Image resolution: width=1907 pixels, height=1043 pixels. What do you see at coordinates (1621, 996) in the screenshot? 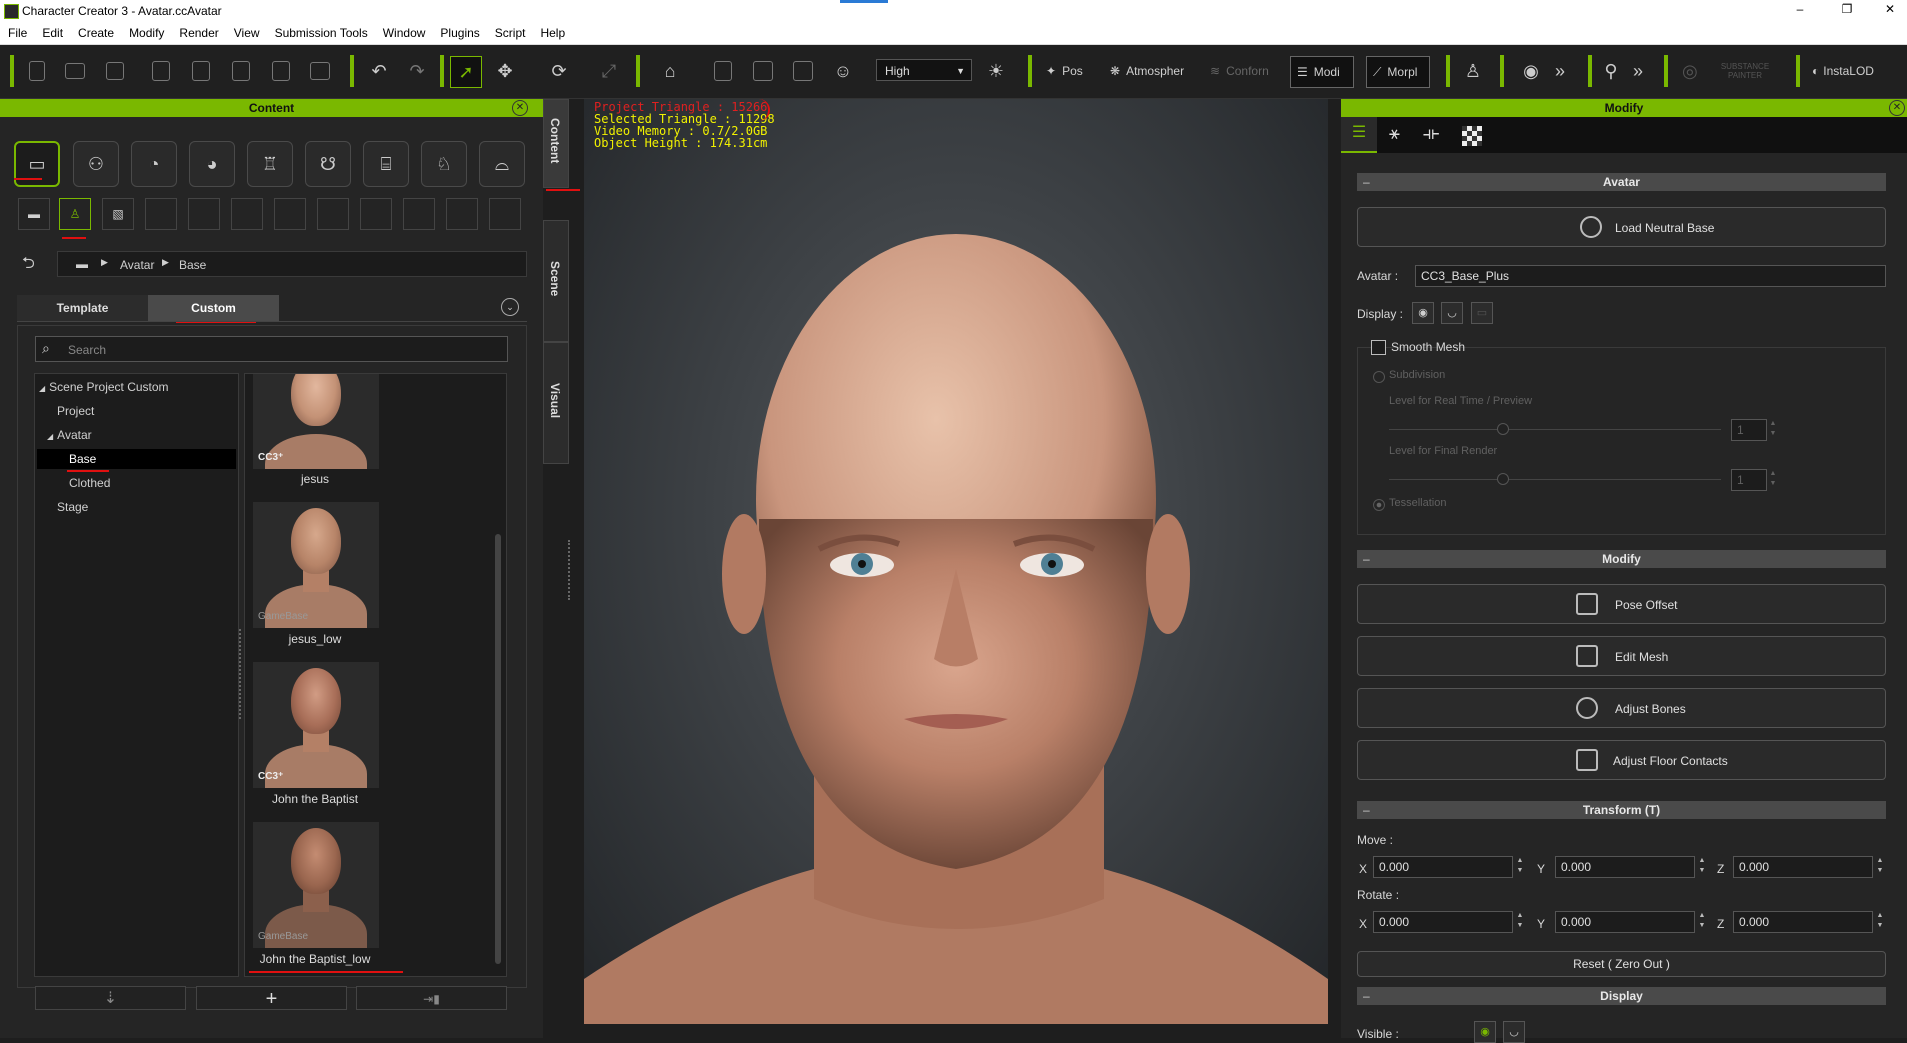
I see `display-section-header: – Display` at bounding box center [1621, 996].